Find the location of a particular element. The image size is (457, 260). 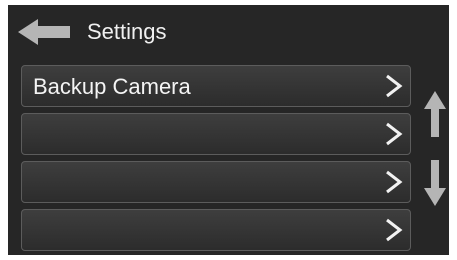

back-button is located at coordinates (44, 32).